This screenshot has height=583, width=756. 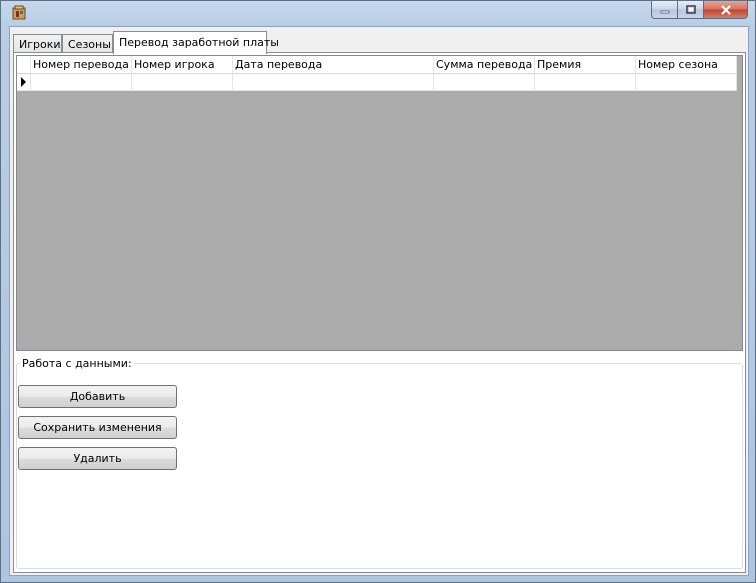 I want to click on tab-players: Игроки, so click(x=37, y=43).